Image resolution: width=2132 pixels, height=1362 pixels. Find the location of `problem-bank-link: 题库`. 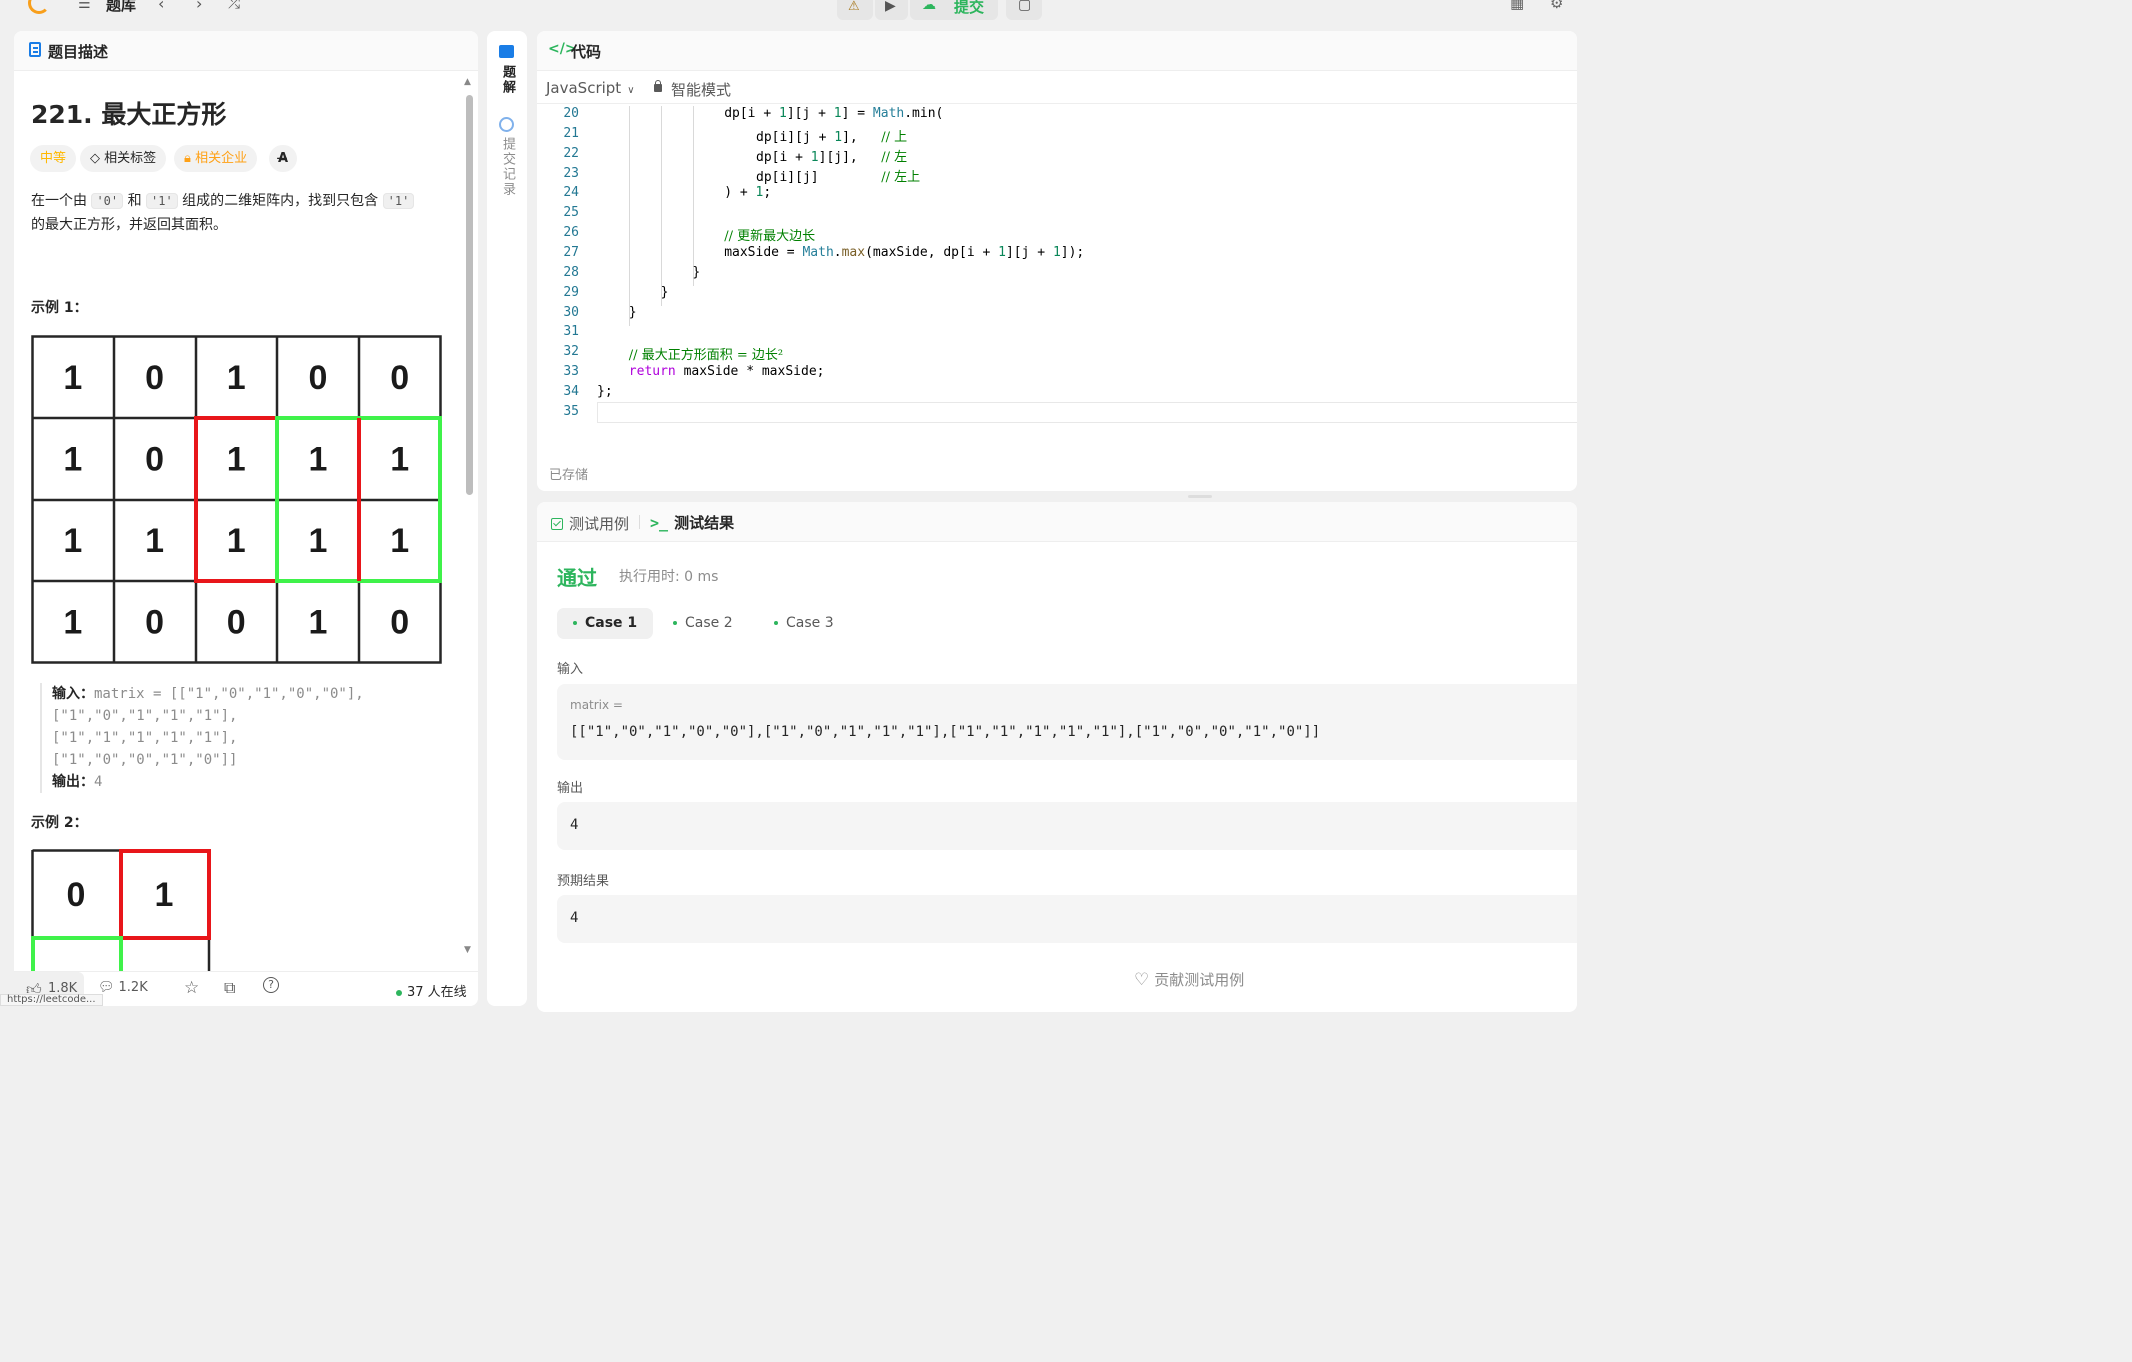

problem-bank-link: 题库 is located at coordinates (121, 7).